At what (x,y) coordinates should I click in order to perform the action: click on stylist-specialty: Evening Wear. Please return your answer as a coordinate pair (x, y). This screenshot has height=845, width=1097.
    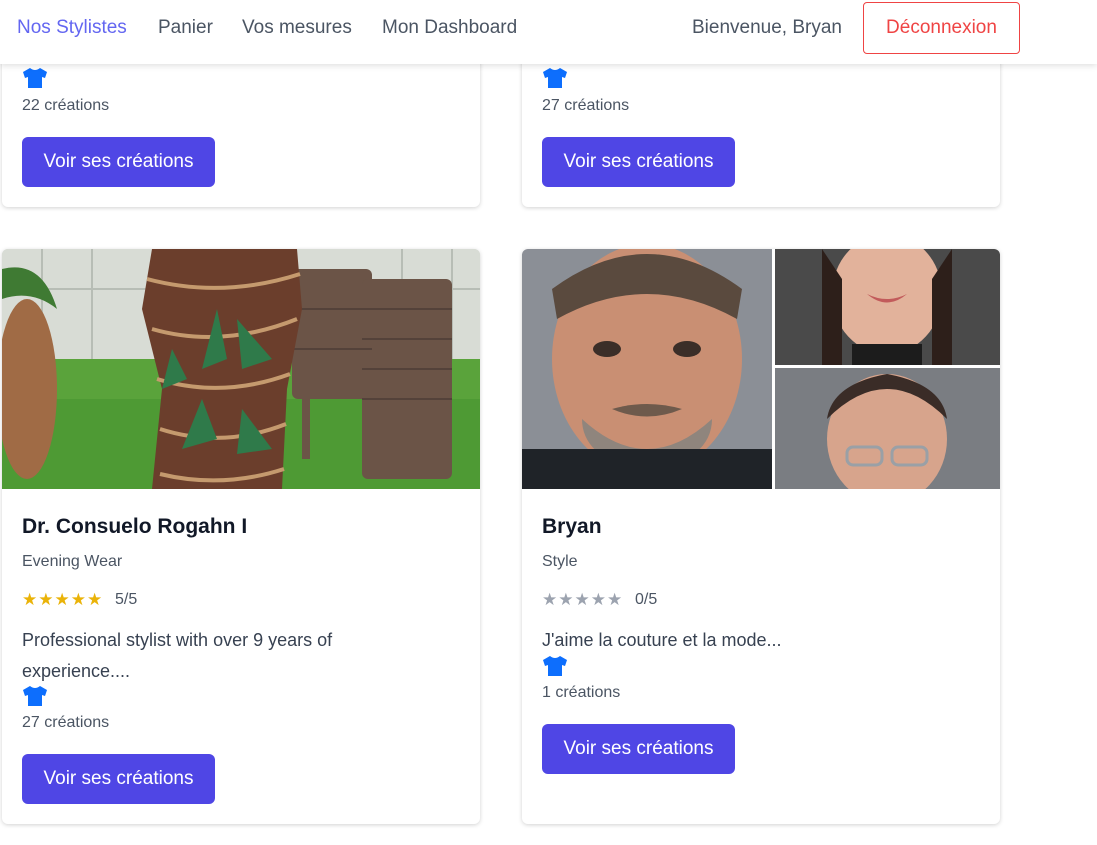
    Looking at the image, I should click on (72, 561).